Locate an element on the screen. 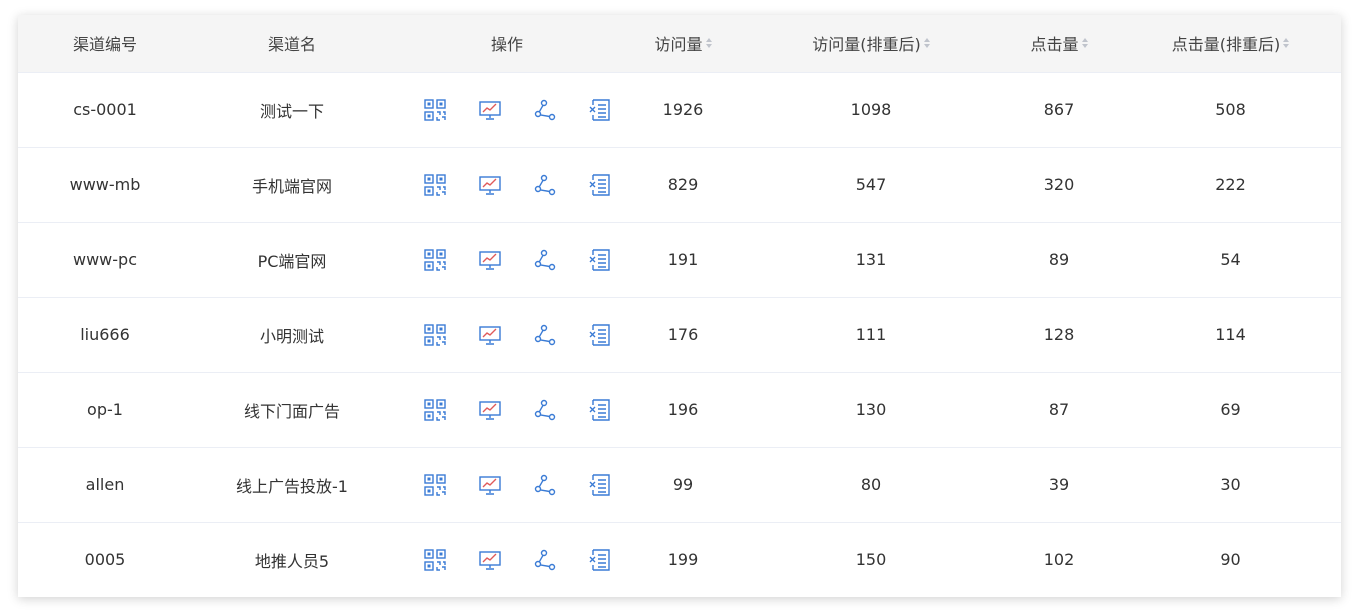 This screenshot has height=615, width=1359. cell-clicks-dedup: 222 is located at coordinates (1230, 185).